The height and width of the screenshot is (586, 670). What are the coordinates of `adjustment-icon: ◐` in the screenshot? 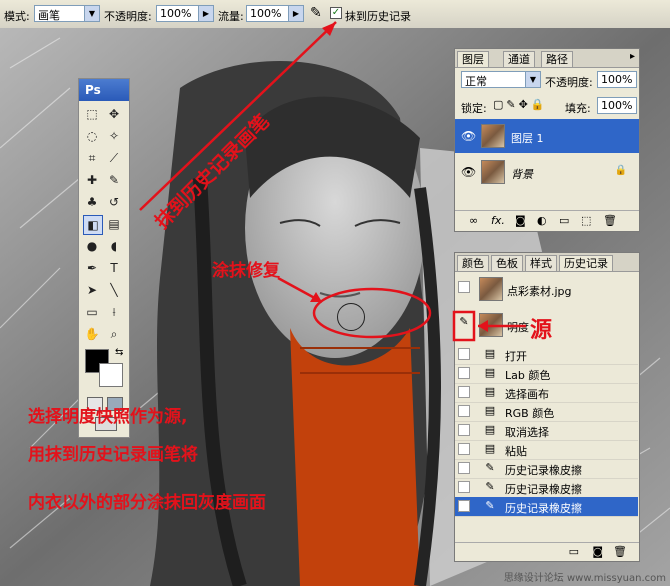 It's located at (542, 220).